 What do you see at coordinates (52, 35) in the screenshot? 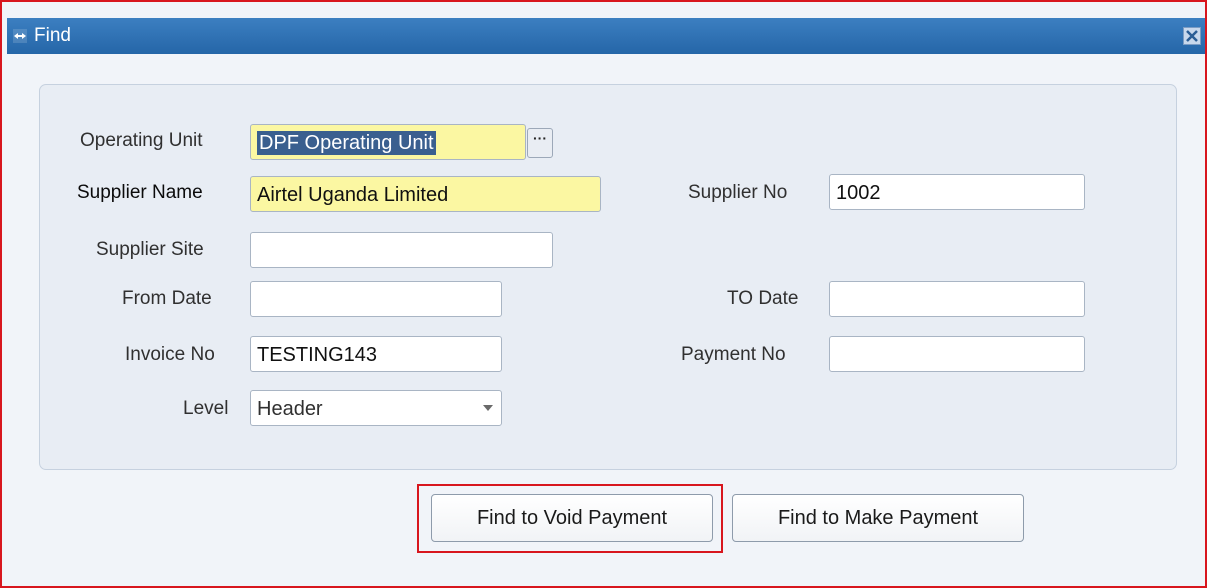
I see `window-title: Find` at bounding box center [52, 35].